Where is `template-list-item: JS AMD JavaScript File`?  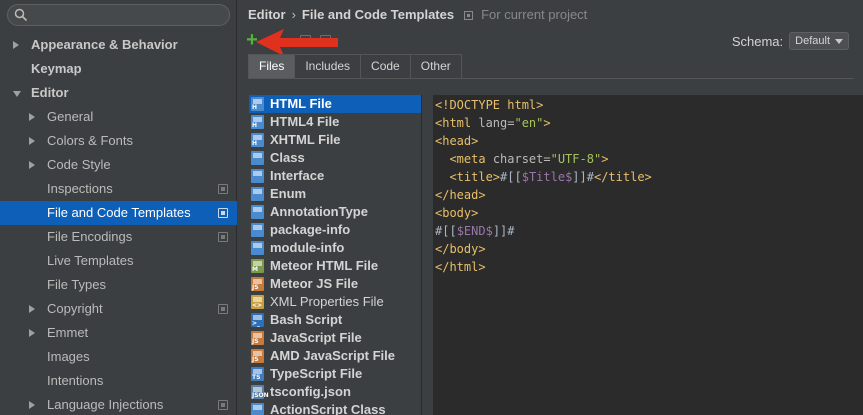
template-list-item: JS AMD JavaScript File is located at coordinates (335, 356).